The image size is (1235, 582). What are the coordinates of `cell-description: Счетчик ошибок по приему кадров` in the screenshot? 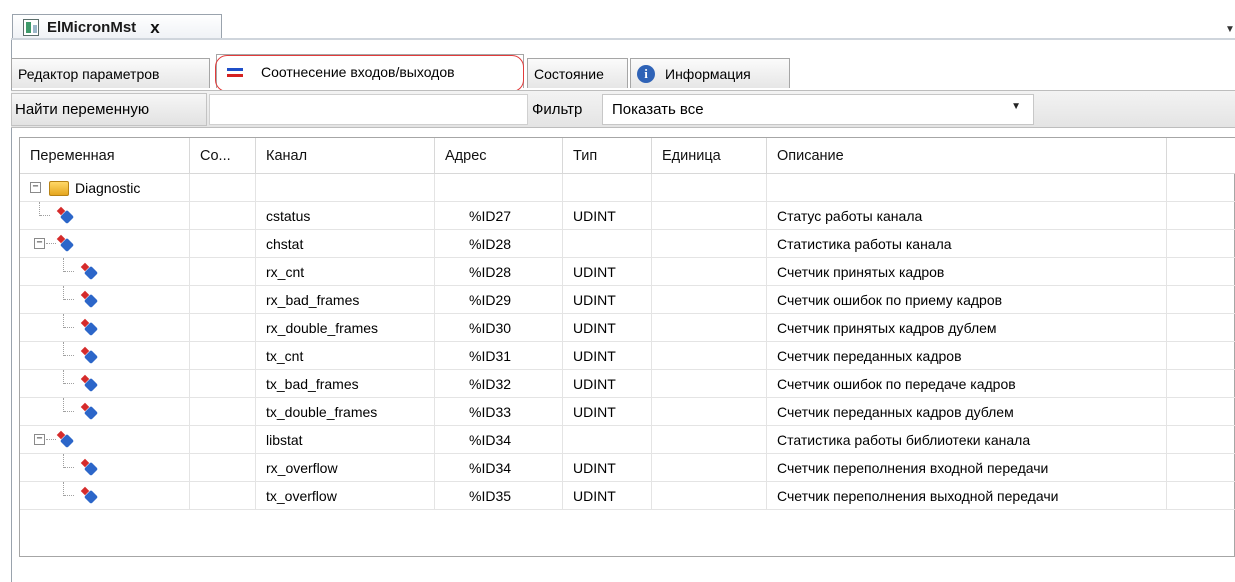 It's located at (967, 300).